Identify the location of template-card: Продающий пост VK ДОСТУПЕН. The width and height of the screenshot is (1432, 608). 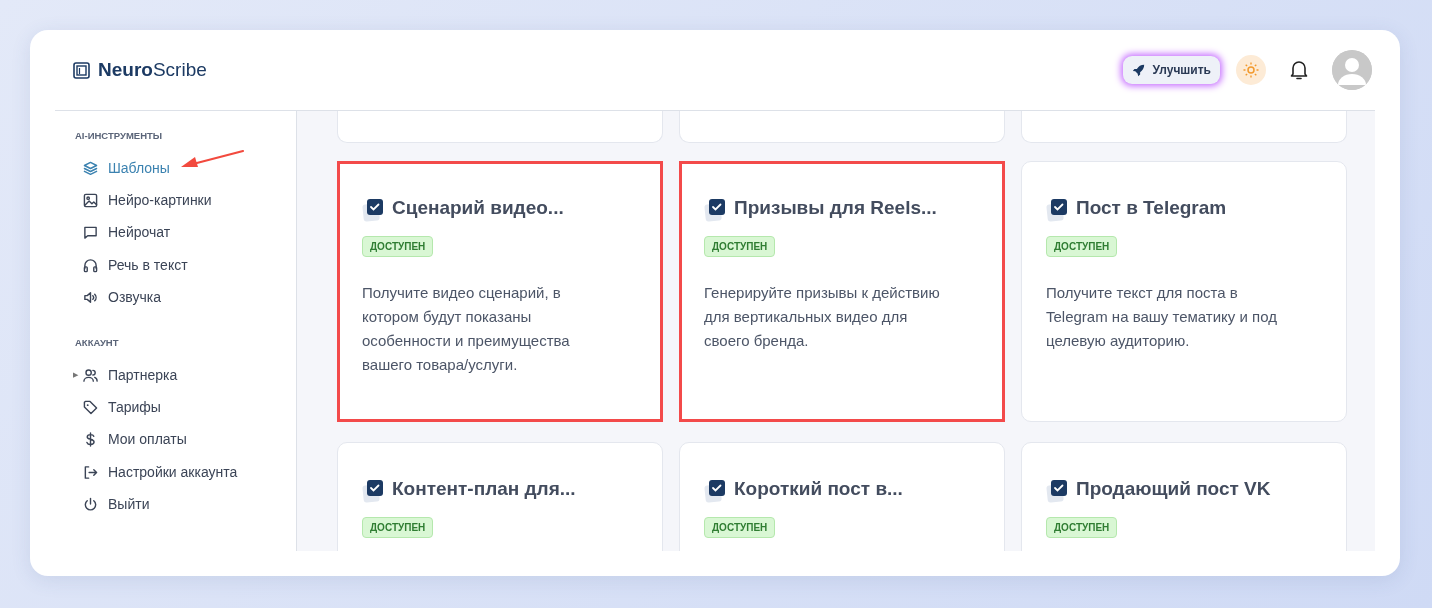
(1184, 496).